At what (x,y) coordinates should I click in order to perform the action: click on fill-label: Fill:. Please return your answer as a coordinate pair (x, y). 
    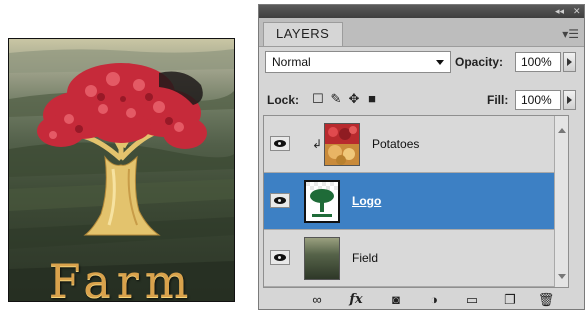
    Looking at the image, I should click on (498, 100).